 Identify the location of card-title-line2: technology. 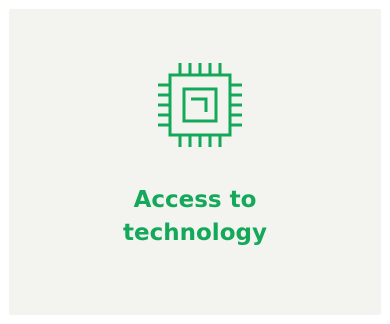
(195, 233).